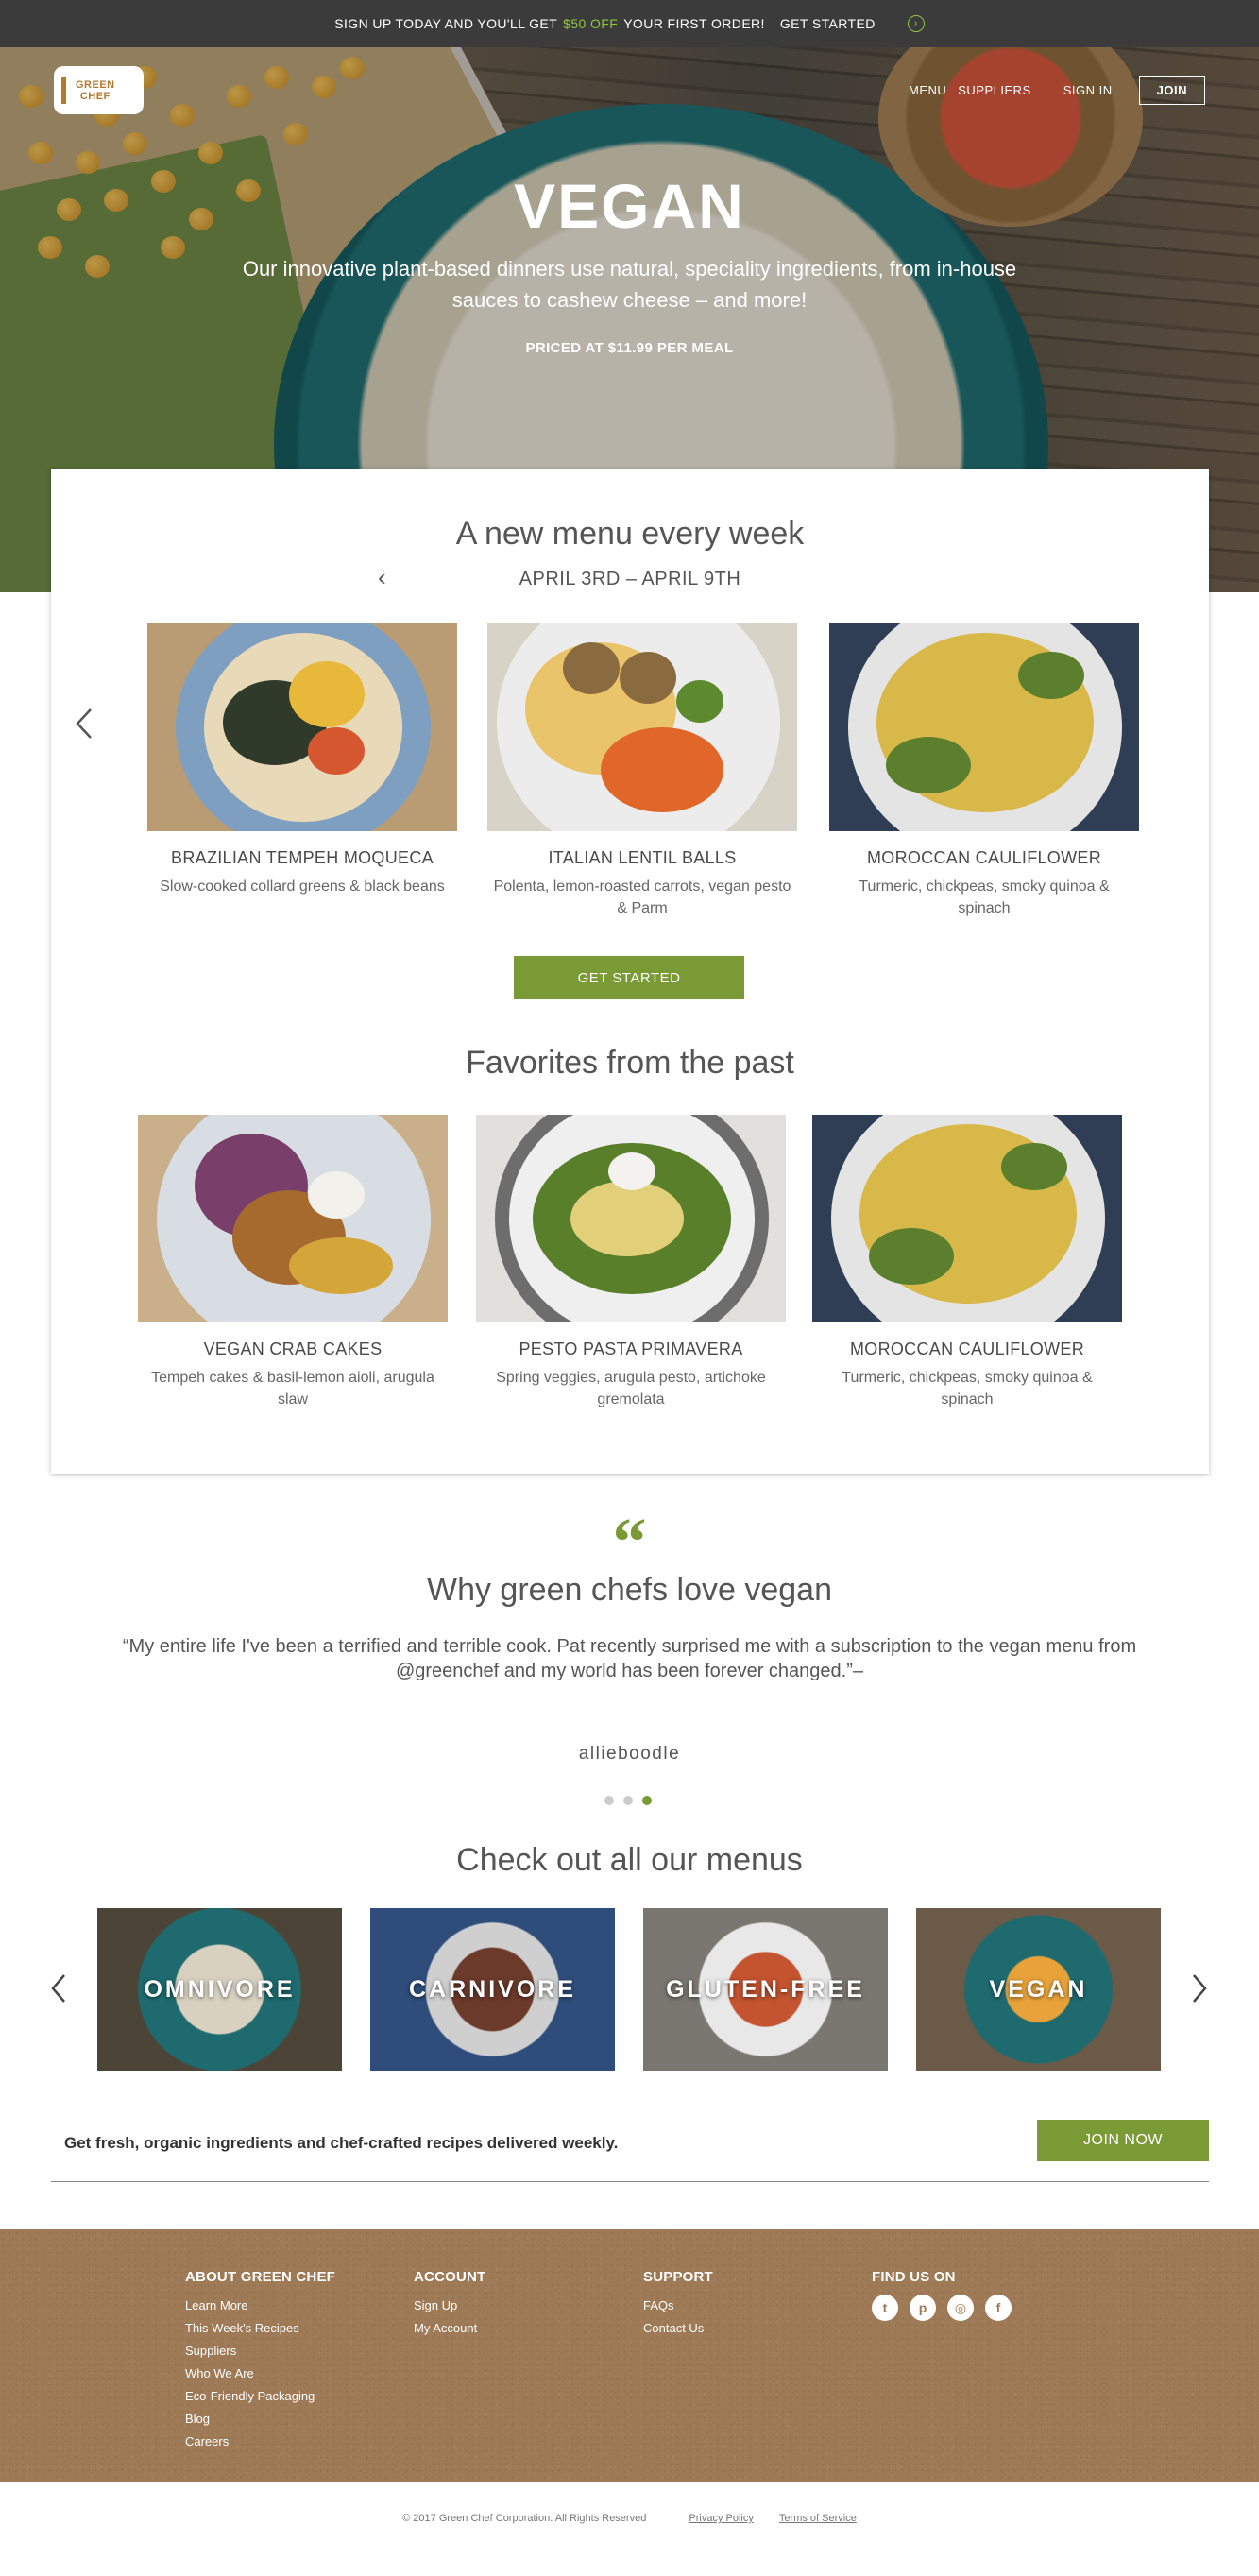 This screenshot has width=1259, height=2576. Describe the element at coordinates (647, 1801) in the screenshot. I see `pagination-dot-active` at that location.